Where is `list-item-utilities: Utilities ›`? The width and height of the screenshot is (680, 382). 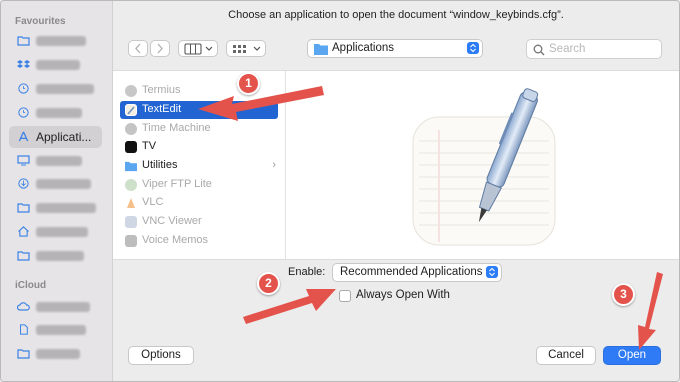
list-item-utilities: Utilities › is located at coordinates (199, 166).